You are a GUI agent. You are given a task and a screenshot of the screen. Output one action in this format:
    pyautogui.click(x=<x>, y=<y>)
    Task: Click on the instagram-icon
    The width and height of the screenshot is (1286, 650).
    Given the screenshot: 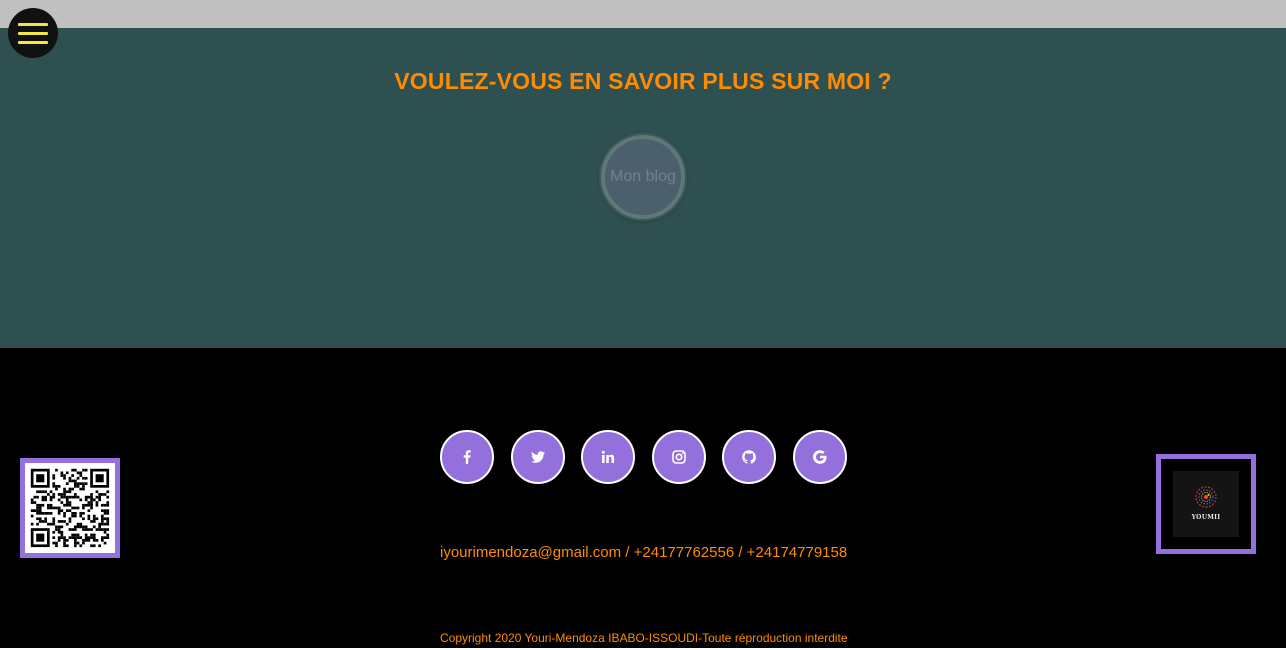 What is the action you would take?
    pyautogui.click(x=679, y=457)
    